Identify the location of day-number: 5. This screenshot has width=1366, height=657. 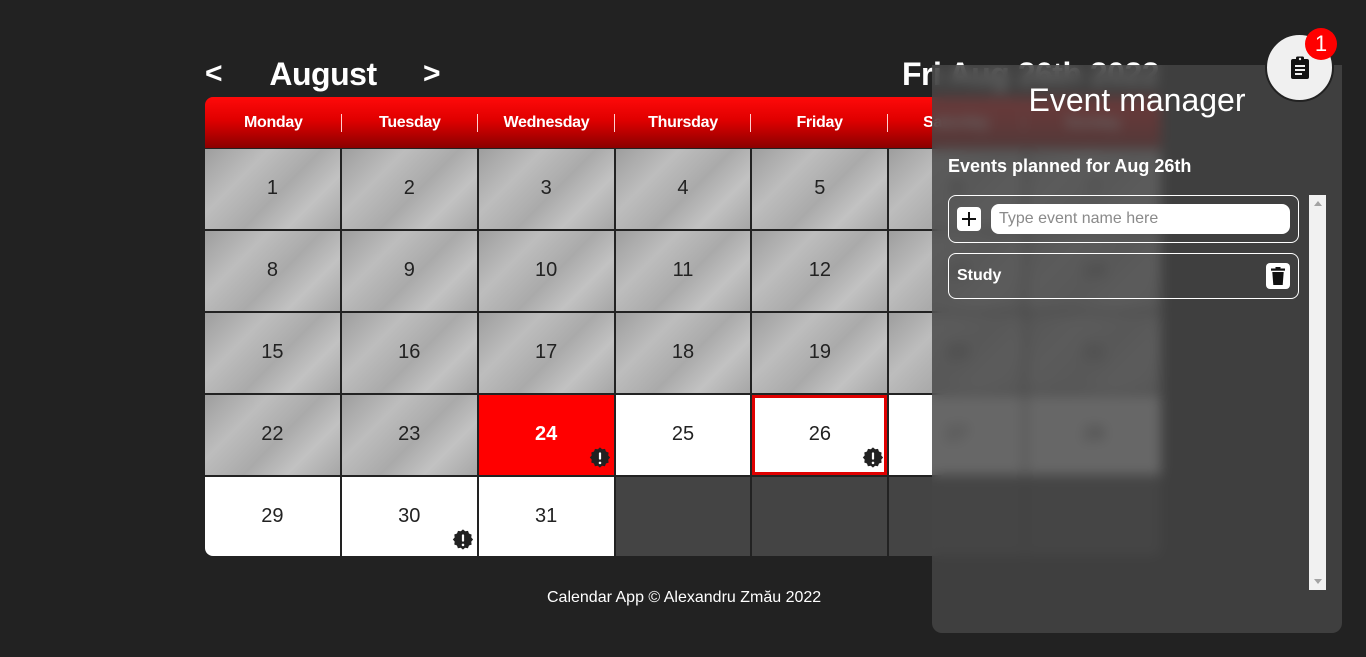
(820, 187).